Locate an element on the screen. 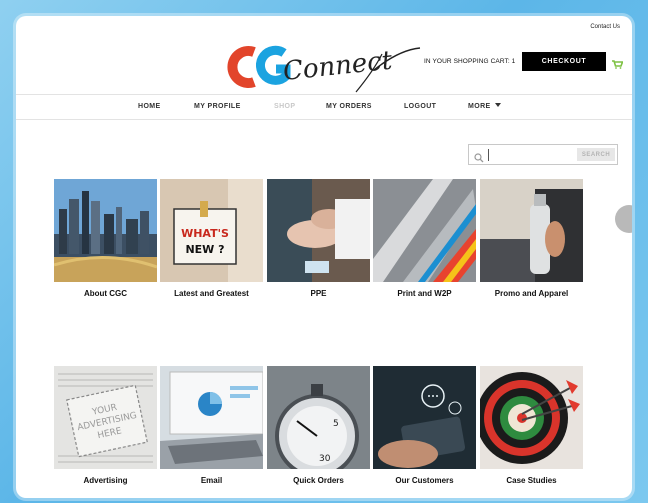 This screenshot has height=503, width=648. tile-about-cgc: About CGC is located at coordinates (105, 238).